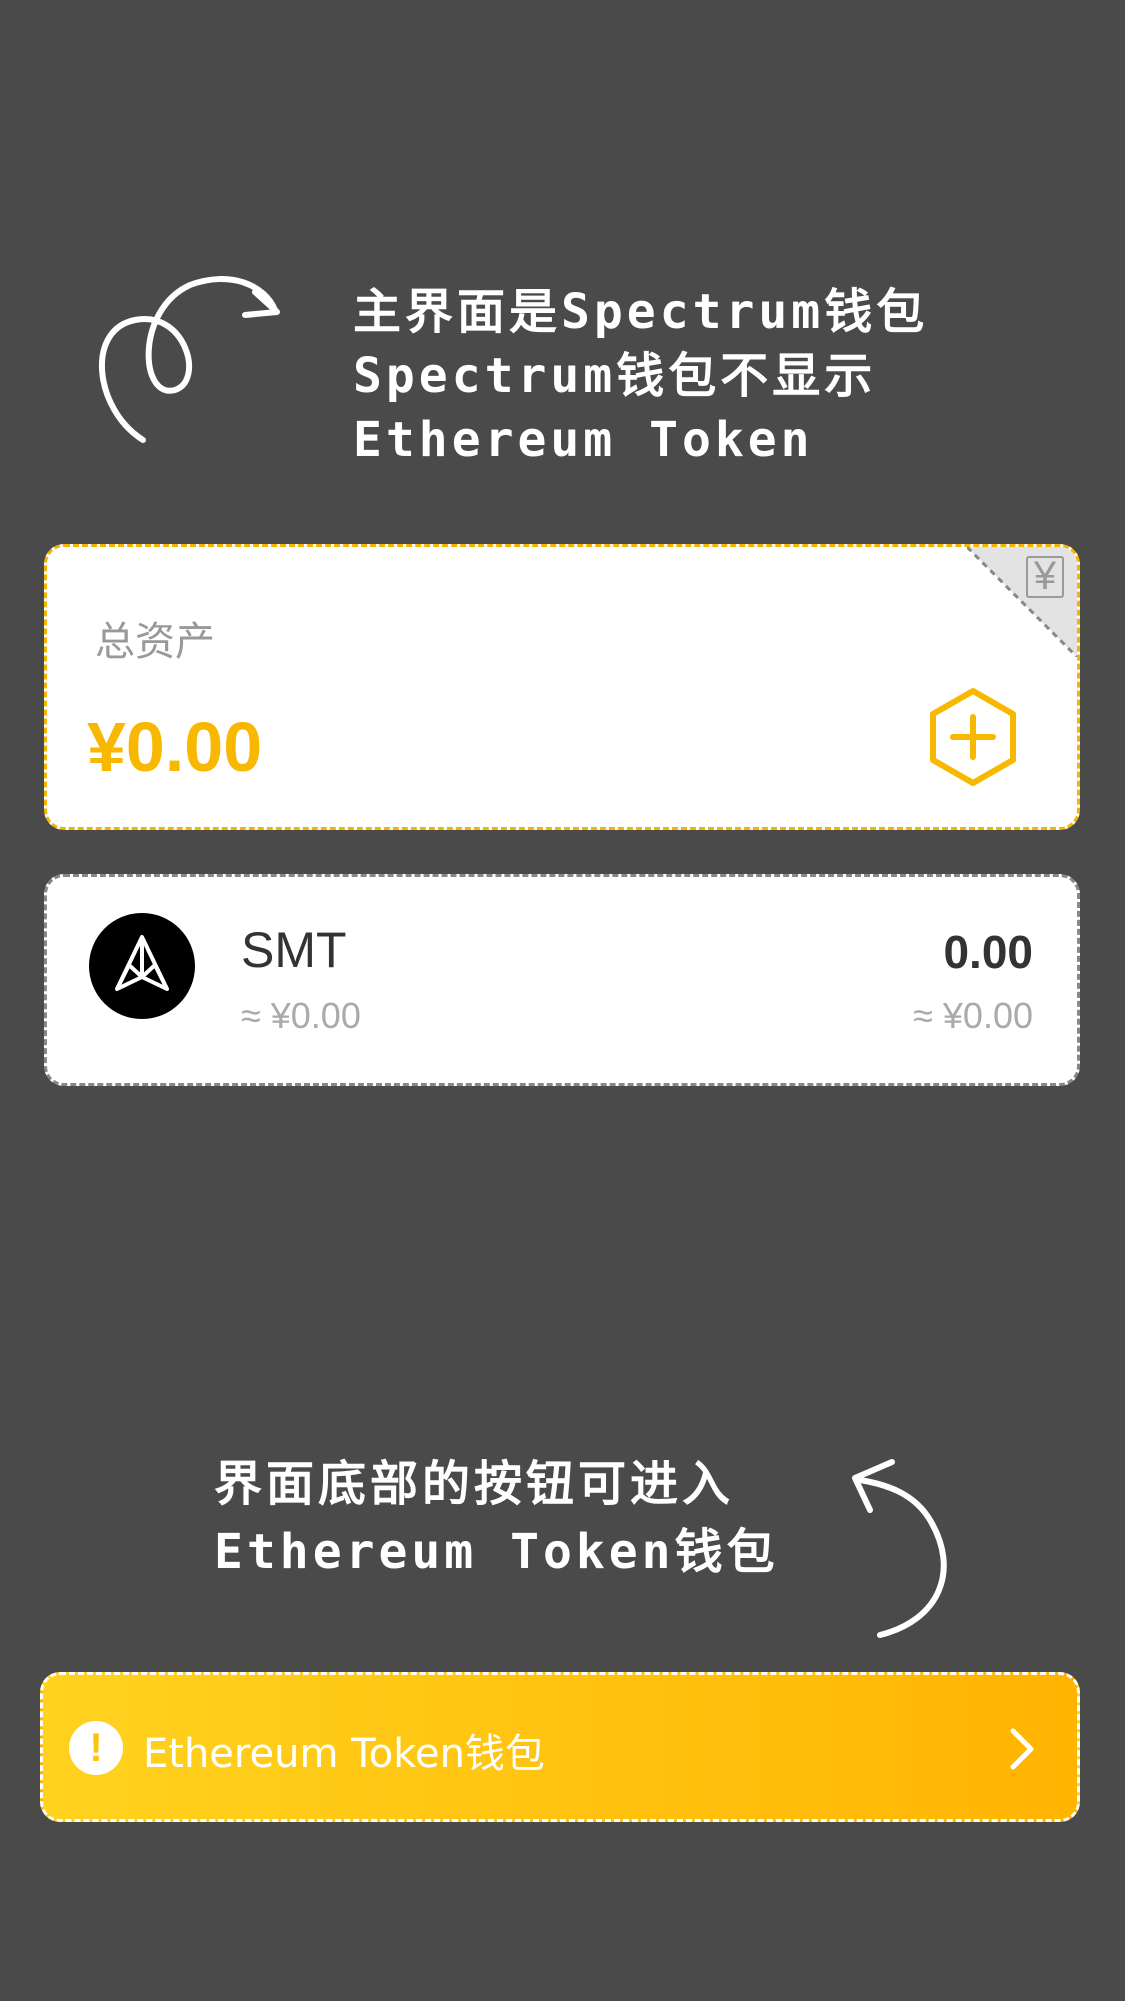  I want to click on token-fiat-value: ≈ ¥0.00, so click(301, 1015).